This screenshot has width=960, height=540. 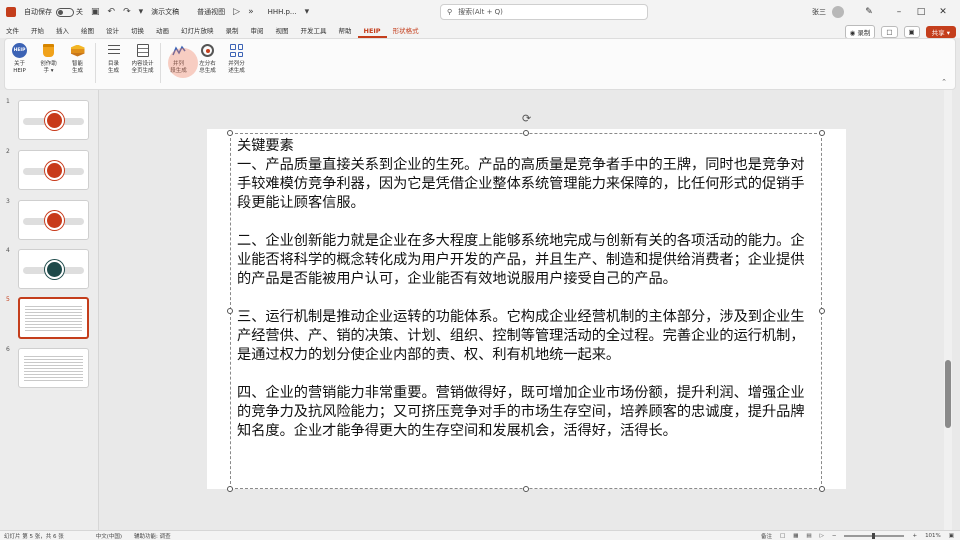 I want to click on tab-record: 录制, so click(x=232, y=31).